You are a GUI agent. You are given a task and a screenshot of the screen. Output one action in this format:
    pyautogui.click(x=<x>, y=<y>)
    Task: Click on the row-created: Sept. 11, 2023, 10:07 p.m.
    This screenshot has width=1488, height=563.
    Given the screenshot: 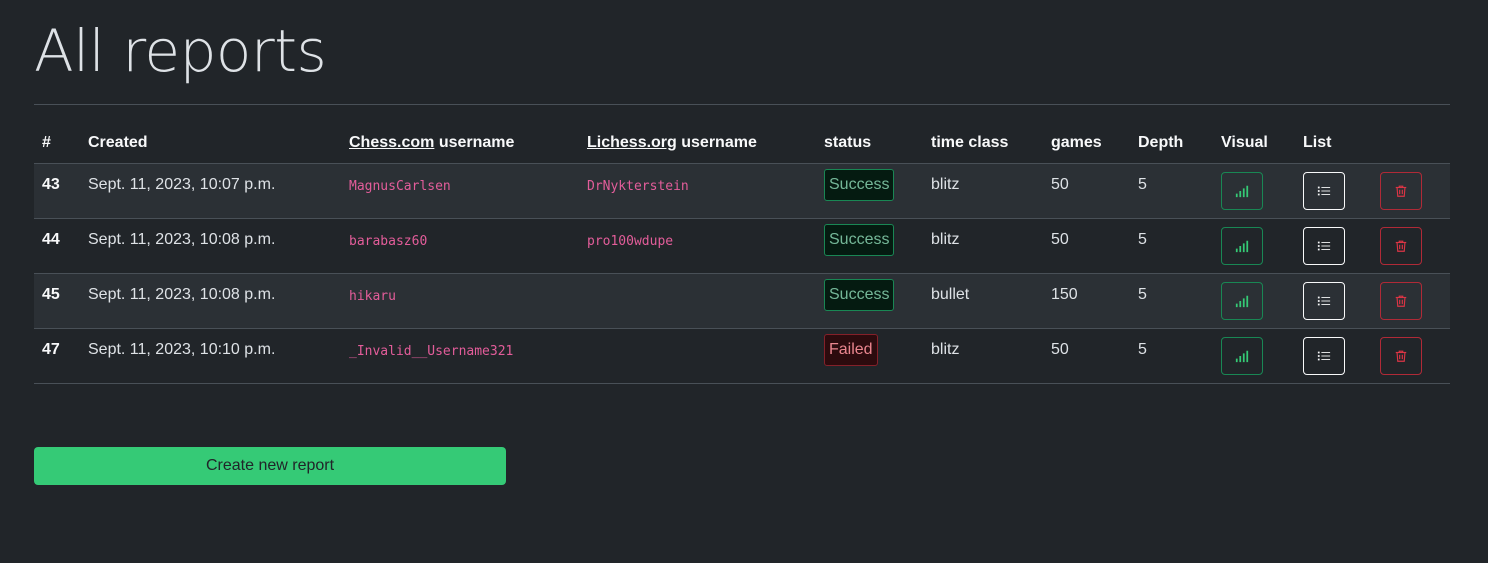 What is the action you would take?
    pyautogui.click(x=210, y=191)
    